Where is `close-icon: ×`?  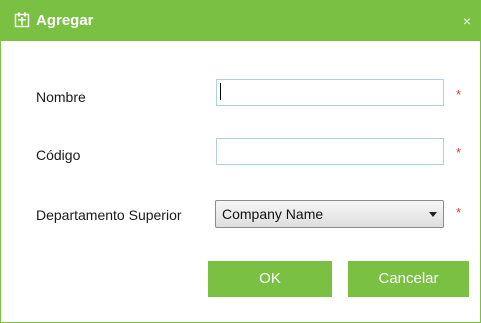
close-icon: × is located at coordinates (467, 21).